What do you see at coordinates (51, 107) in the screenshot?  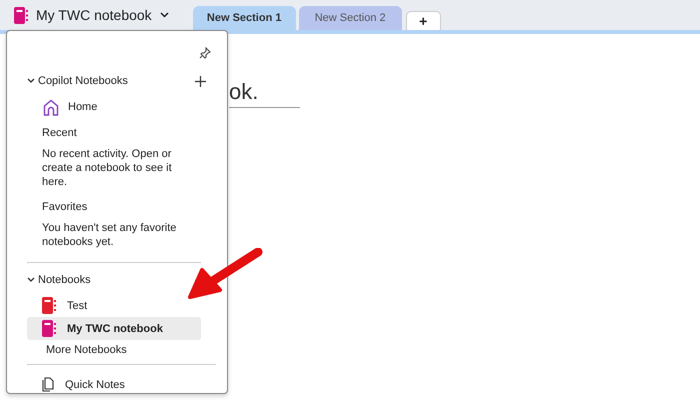 I see `home-icon` at bounding box center [51, 107].